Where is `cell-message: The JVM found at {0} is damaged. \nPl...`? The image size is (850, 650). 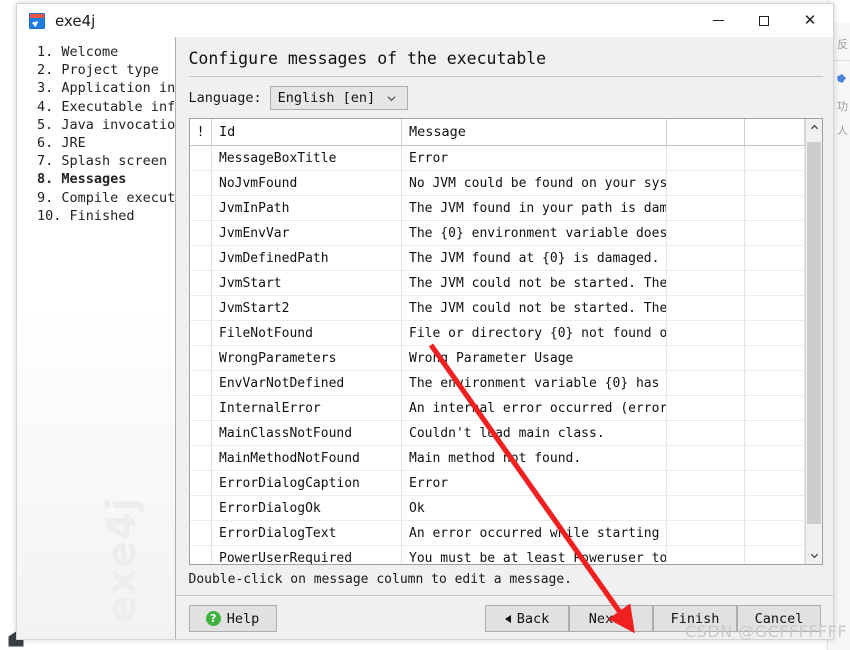 cell-message: The JVM found at {0} is damaged. \nPl... is located at coordinates (534, 258).